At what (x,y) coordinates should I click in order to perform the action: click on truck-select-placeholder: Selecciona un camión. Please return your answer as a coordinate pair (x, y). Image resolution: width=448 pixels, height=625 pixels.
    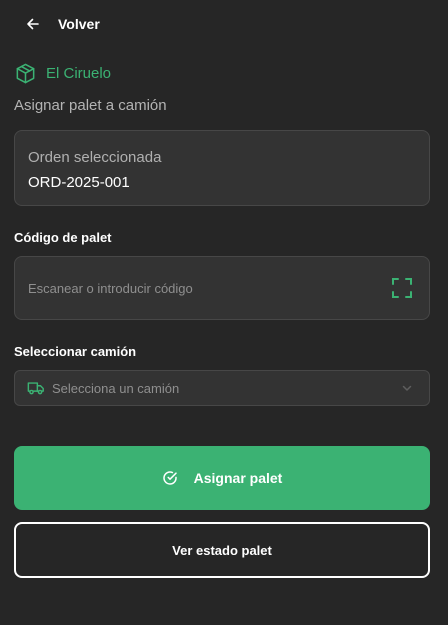
    Looking at the image, I should click on (116, 388).